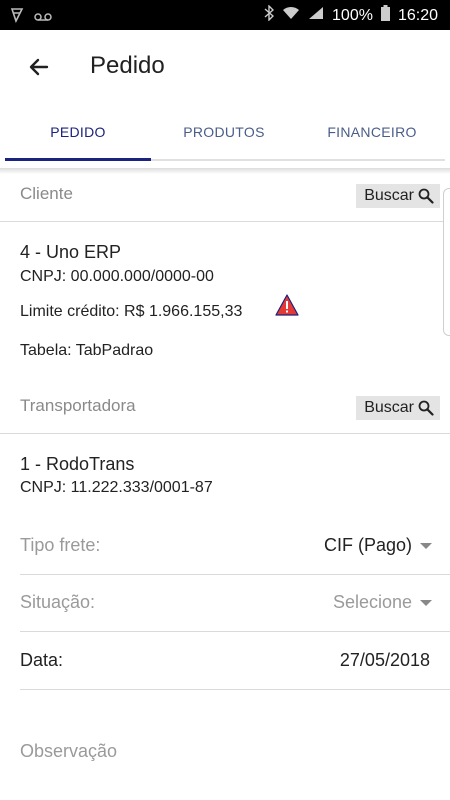  I want to click on wifi-icon, so click(291, 15).